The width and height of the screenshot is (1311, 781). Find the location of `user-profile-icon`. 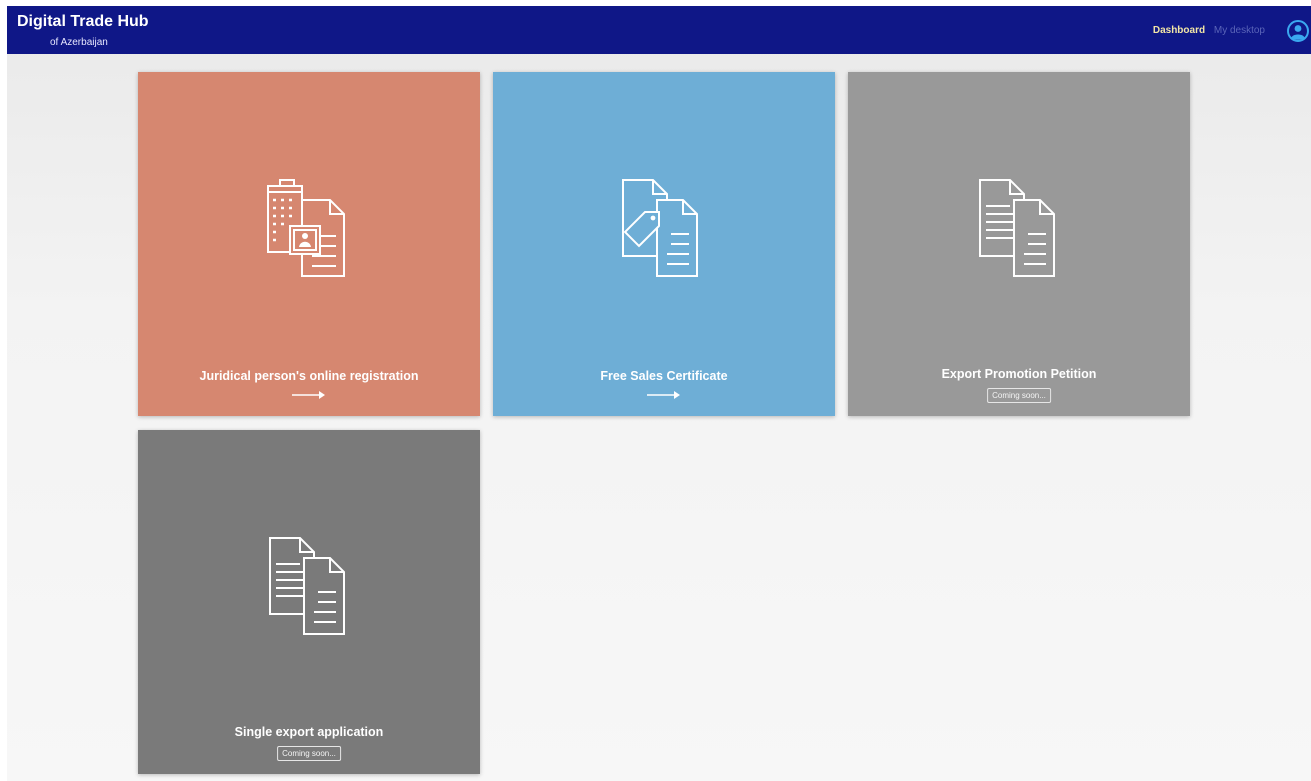

user-profile-icon is located at coordinates (1298, 31).